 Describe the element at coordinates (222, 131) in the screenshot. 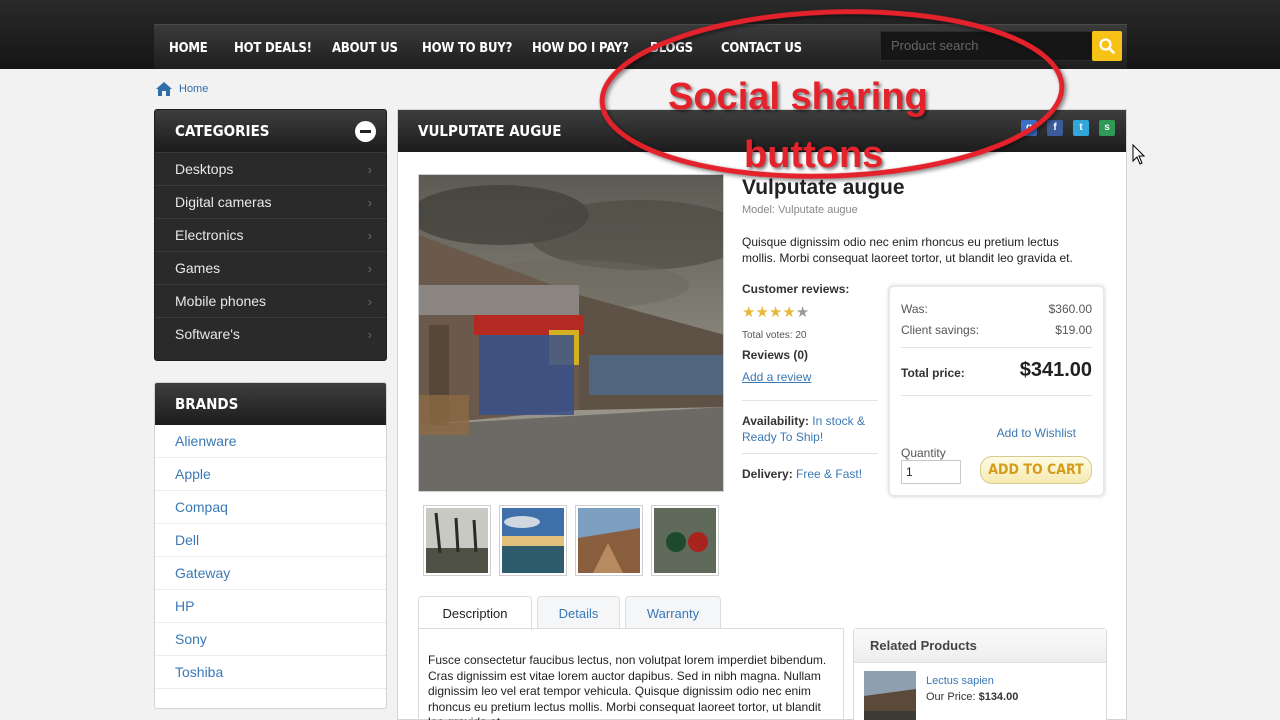

I see `categories-title: CATEGORIES` at that location.